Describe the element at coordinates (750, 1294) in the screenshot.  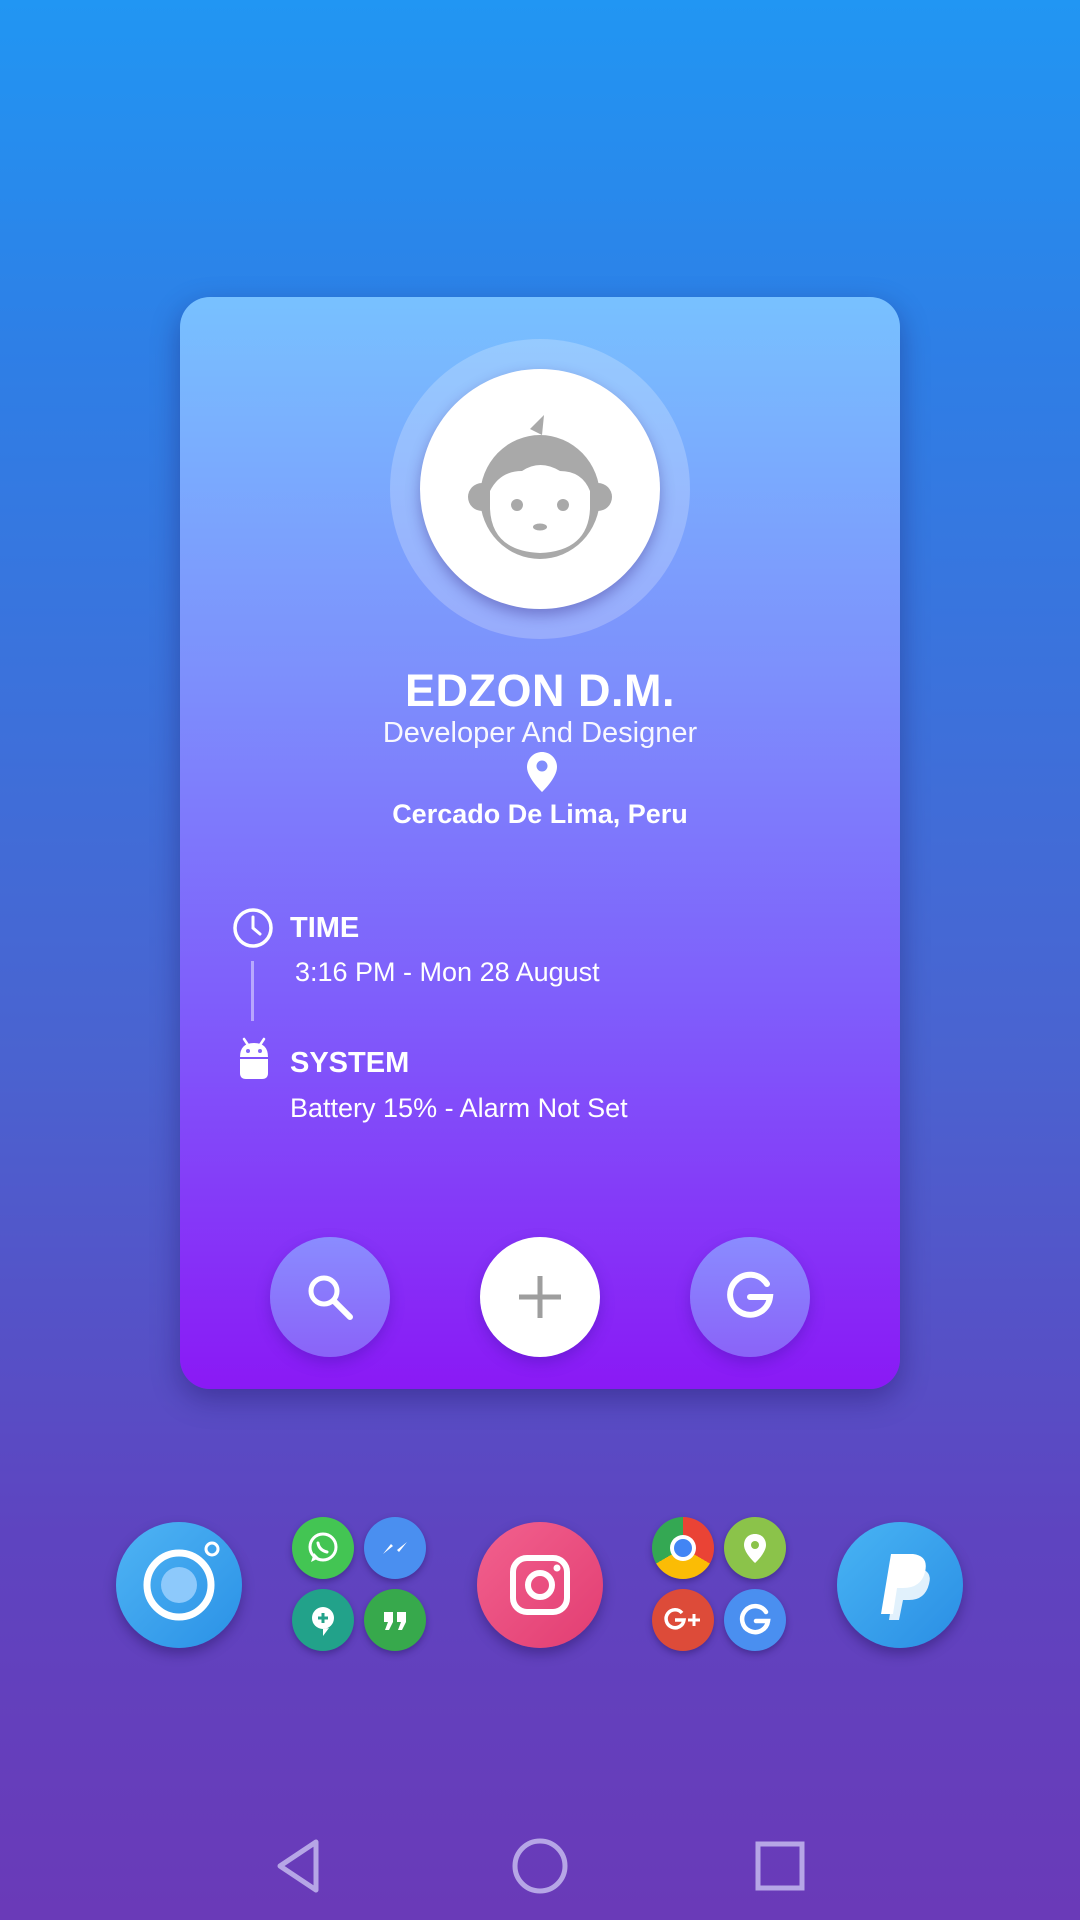
I see `google-icon` at that location.